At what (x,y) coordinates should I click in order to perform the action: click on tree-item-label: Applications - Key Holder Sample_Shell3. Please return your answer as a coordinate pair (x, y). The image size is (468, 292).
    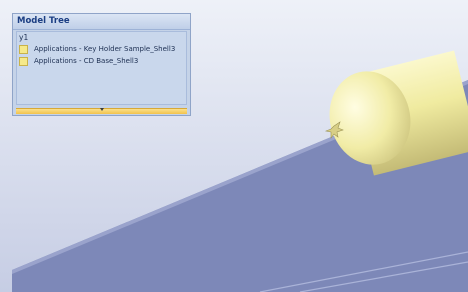
    Looking at the image, I should click on (105, 49).